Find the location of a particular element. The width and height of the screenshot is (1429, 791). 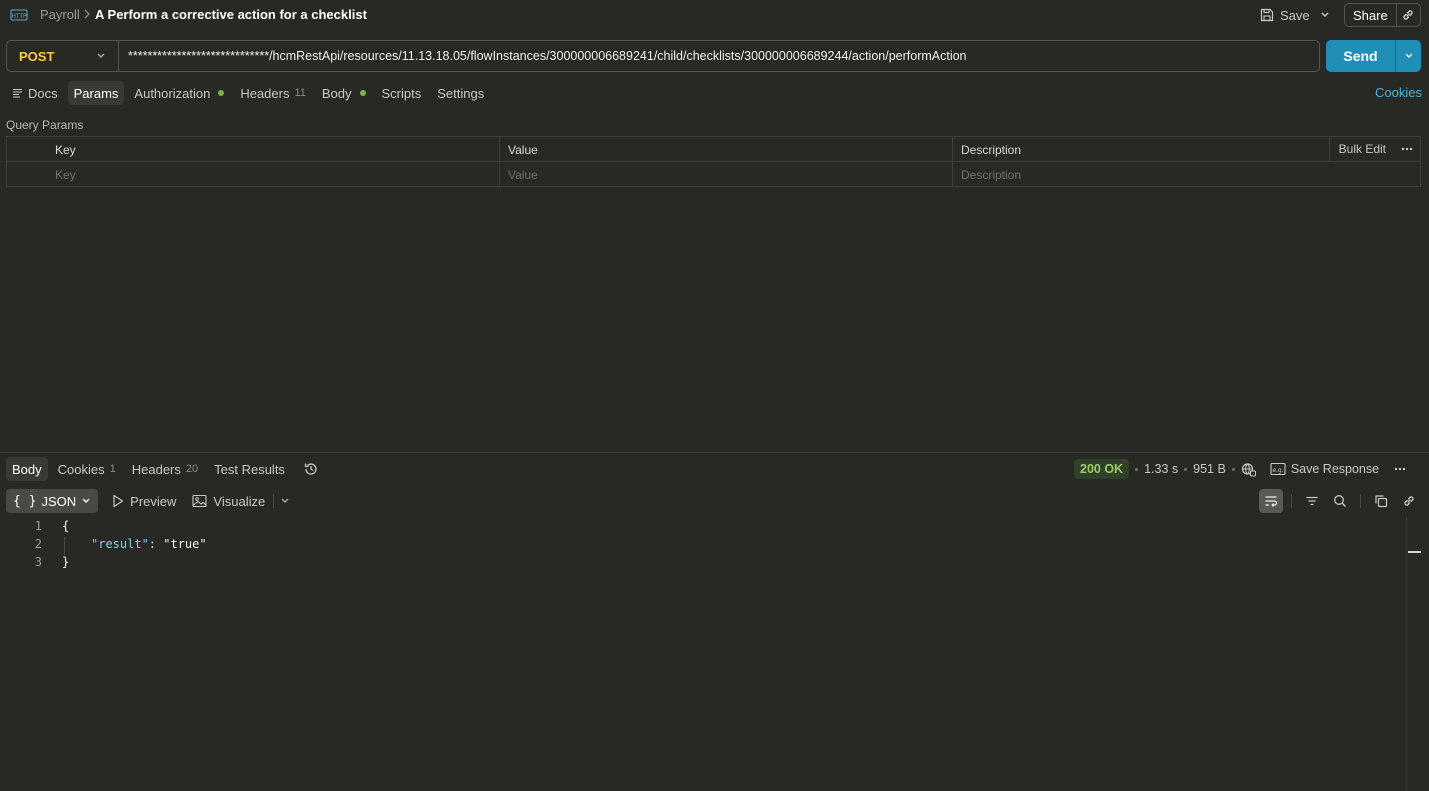

line-number: 2 is located at coordinates (38, 544).